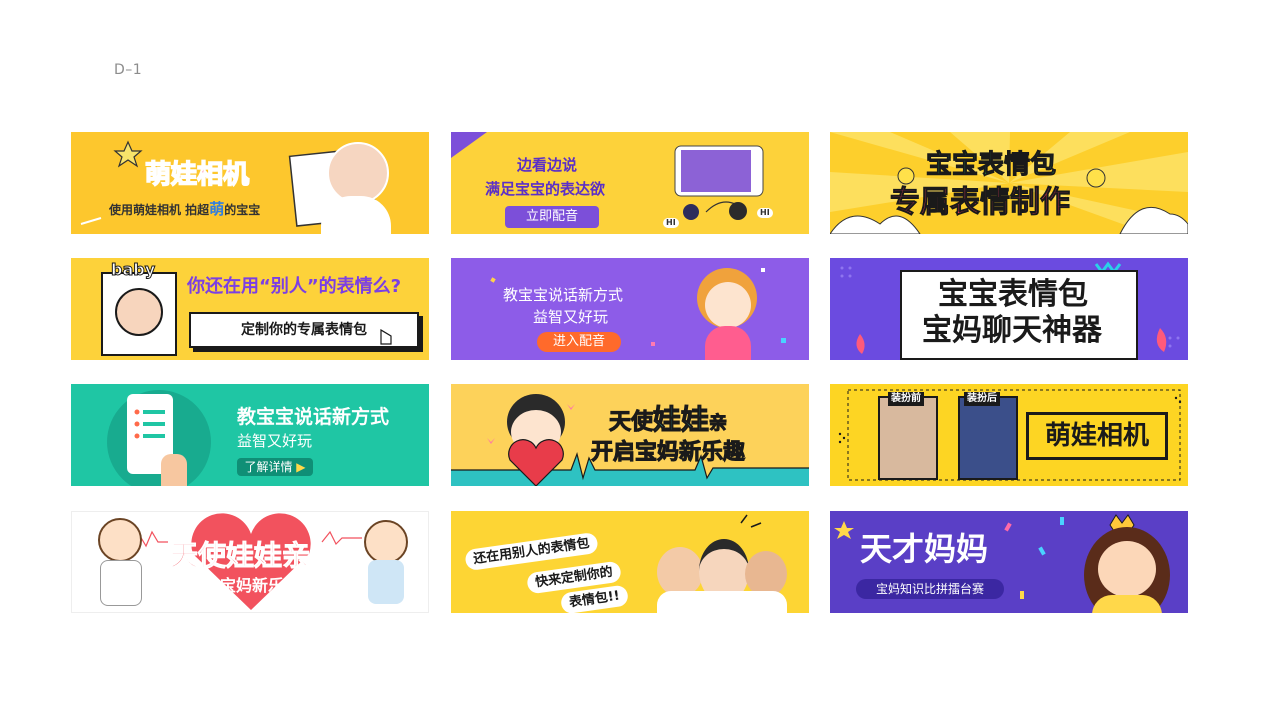  I want to click on mom-face, so click(1127, 569).